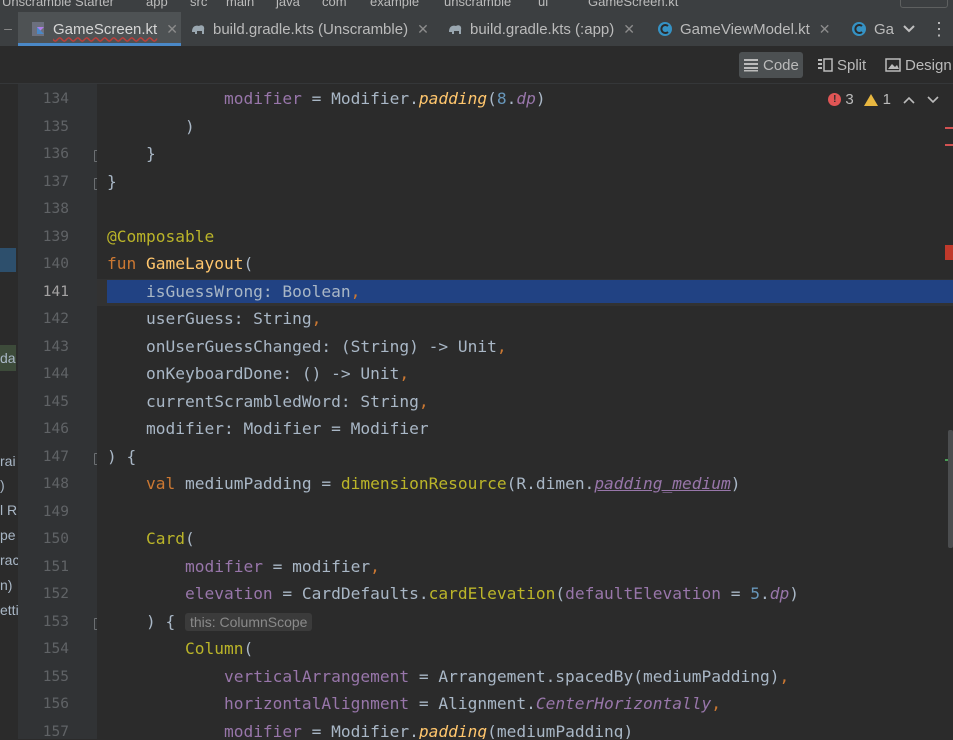 The width and height of the screenshot is (953, 740). Describe the element at coordinates (55, 456) in the screenshot. I see `line-number: 147` at that location.